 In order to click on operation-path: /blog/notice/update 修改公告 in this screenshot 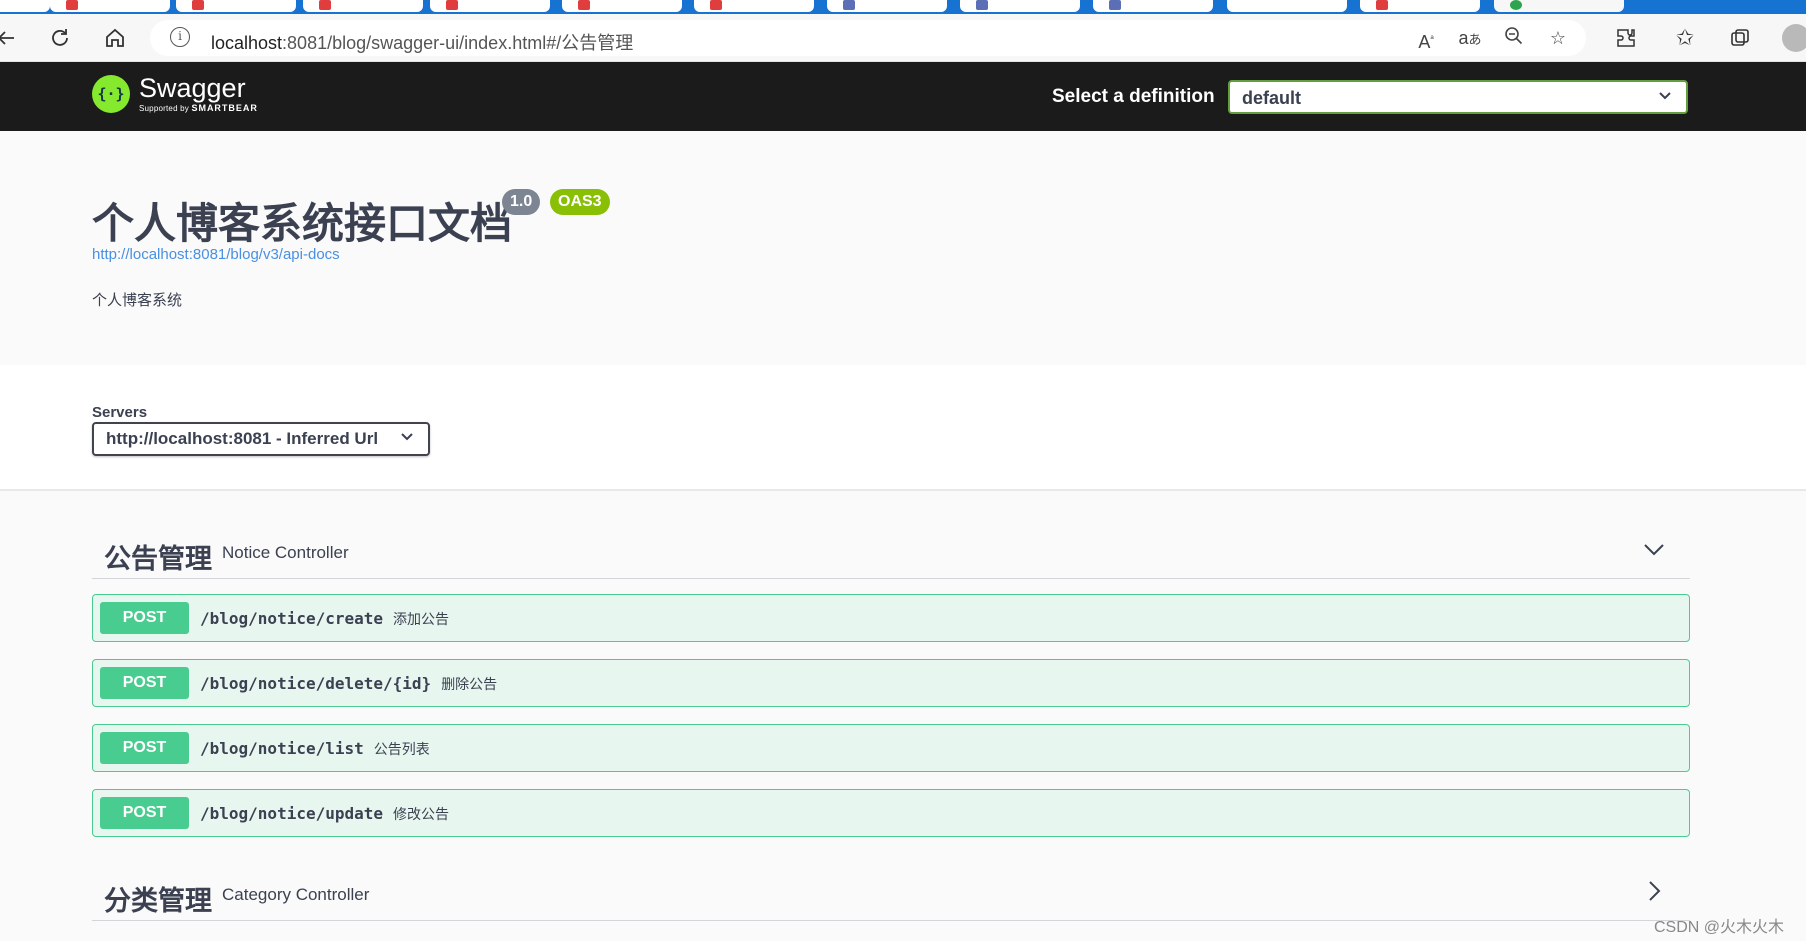, I will do `click(325, 813)`.